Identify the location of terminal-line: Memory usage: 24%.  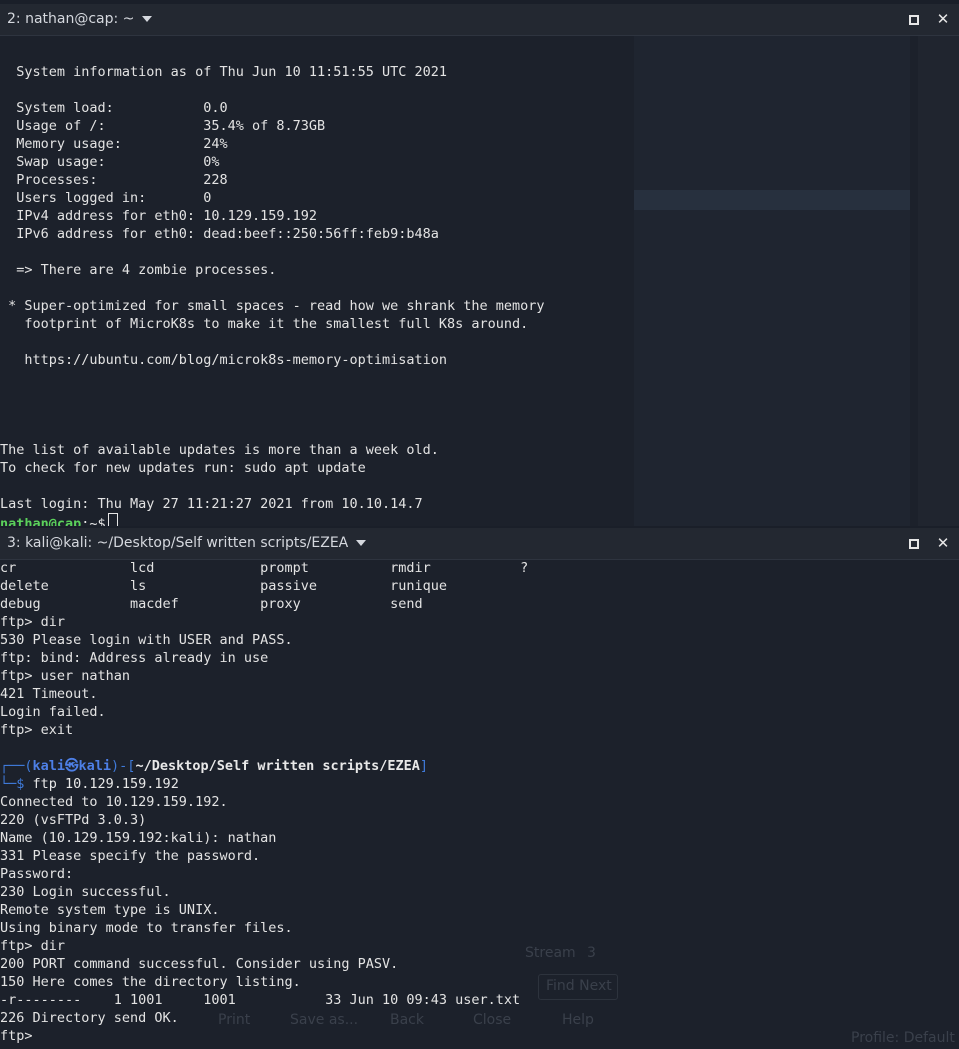
(114, 144).